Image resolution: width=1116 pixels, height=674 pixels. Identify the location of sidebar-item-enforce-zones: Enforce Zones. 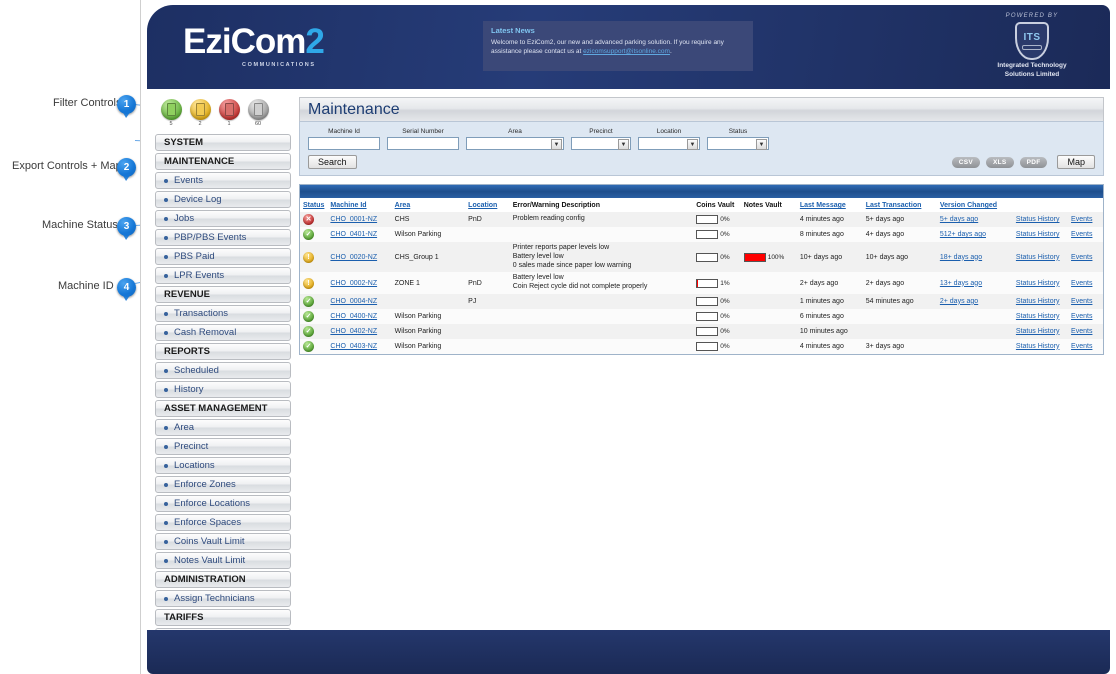
(223, 484).